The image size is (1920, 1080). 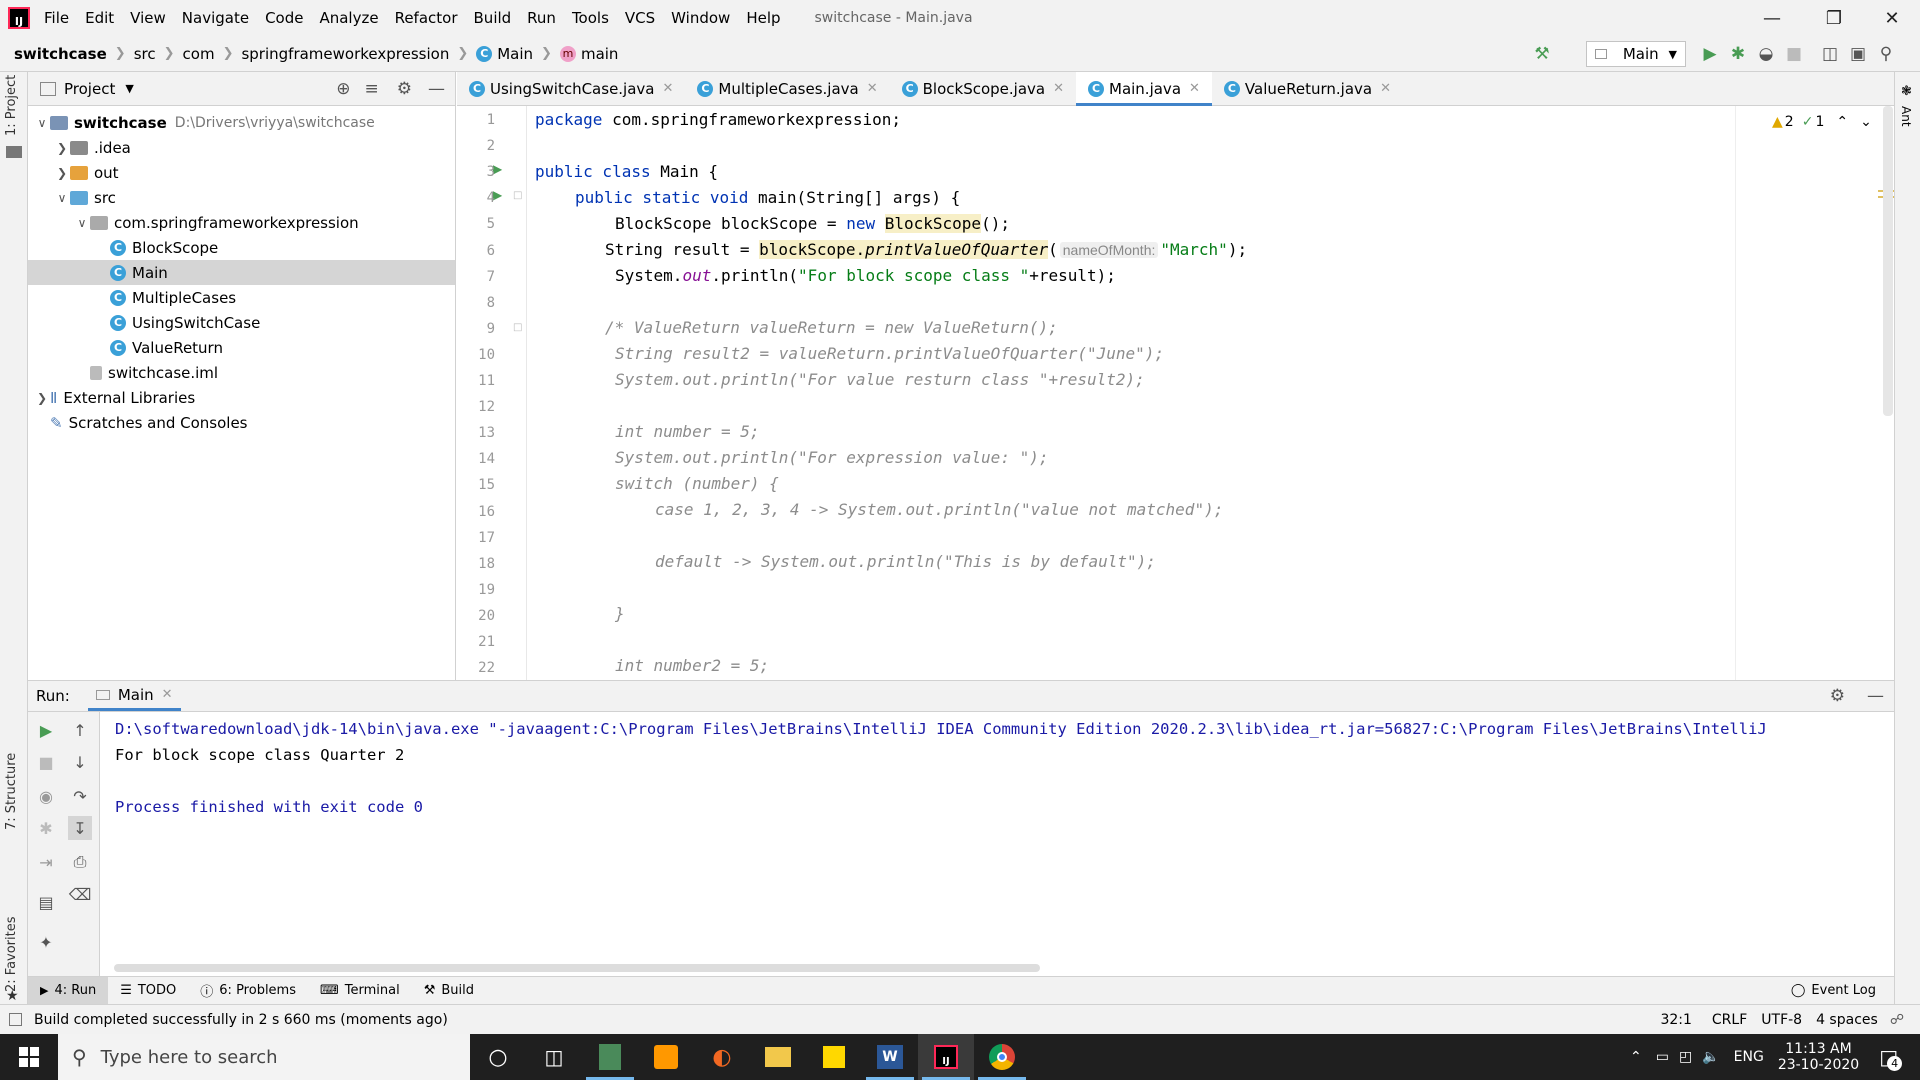 What do you see at coordinates (517, 327) in the screenshot?
I see `fold-icon: □` at bounding box center [517, 327].